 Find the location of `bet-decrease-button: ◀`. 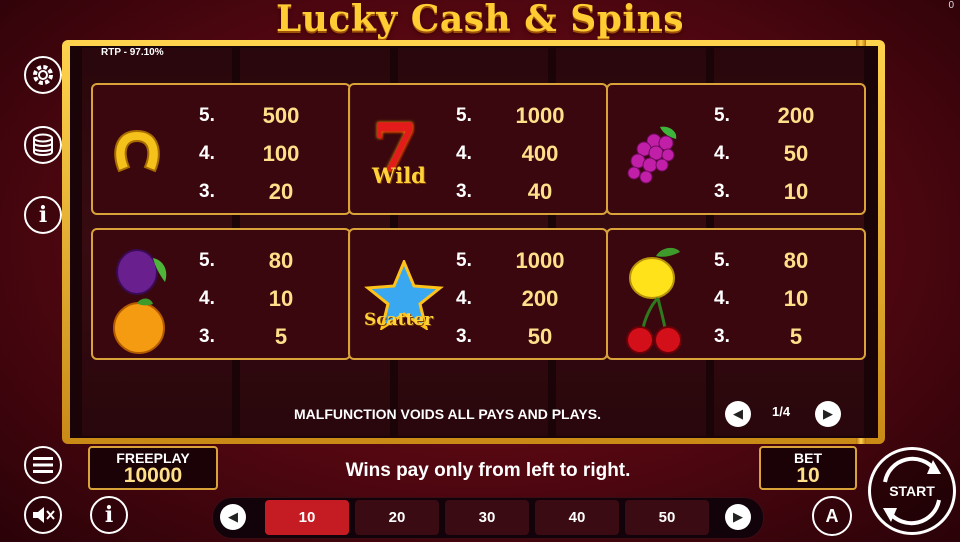

bet-decrease-button: ◀ is located at coordinates (233, 517).